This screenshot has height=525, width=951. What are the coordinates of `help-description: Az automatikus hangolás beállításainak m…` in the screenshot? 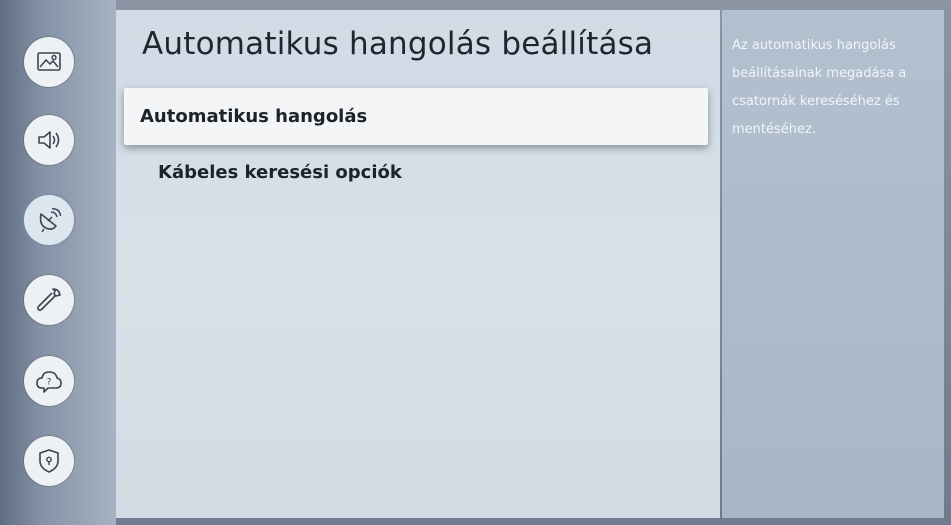 It's located at (819, 87).